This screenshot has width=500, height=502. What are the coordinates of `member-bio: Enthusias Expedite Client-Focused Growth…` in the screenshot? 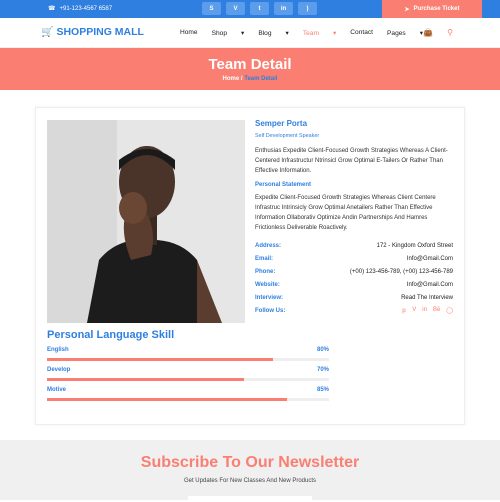 It's located at (351, 161).